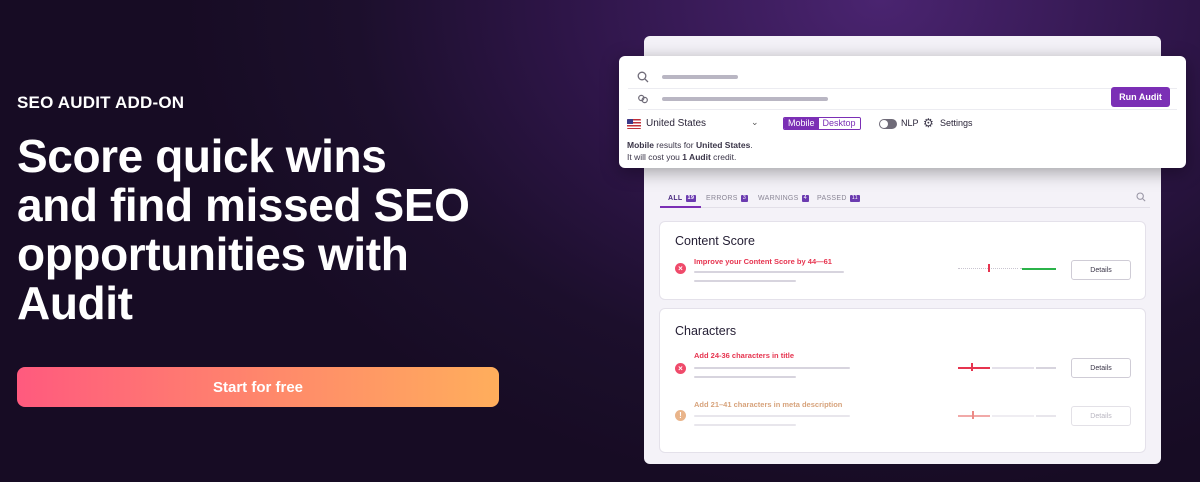  Describe the element at coordinates (1140, 97) in the screenshot. I see `run-audit-button: Run Audit` at that location.